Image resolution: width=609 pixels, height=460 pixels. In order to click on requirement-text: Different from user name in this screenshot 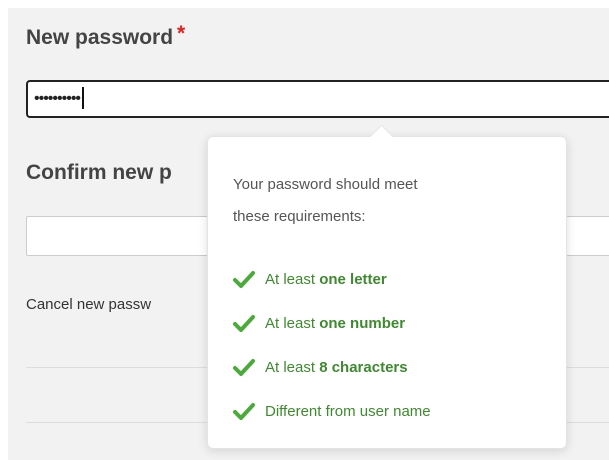, I will do `click(348, 411)`.